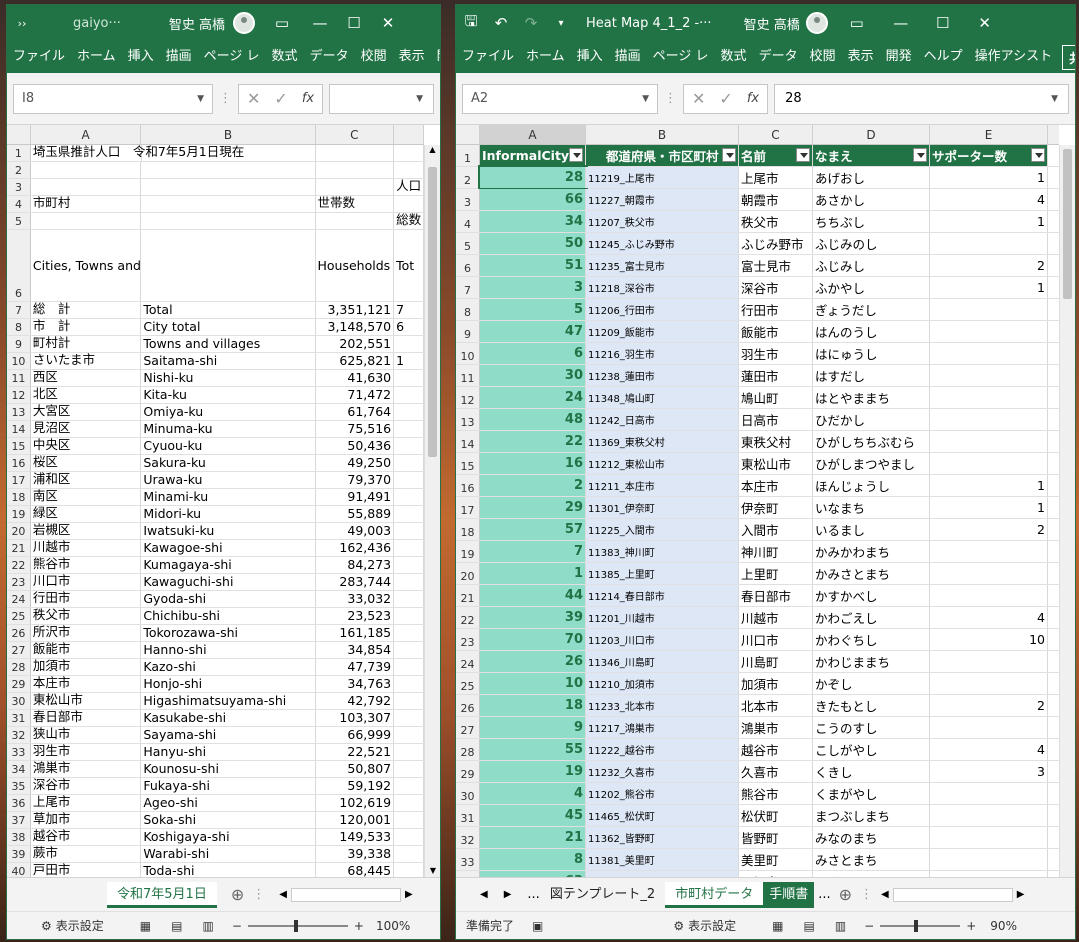 This screenshot has width=1079, height=942. Describe the element at coordinates (282, 23) in the screenshot. I see `ribbon-display-icon: ▭` at that location.